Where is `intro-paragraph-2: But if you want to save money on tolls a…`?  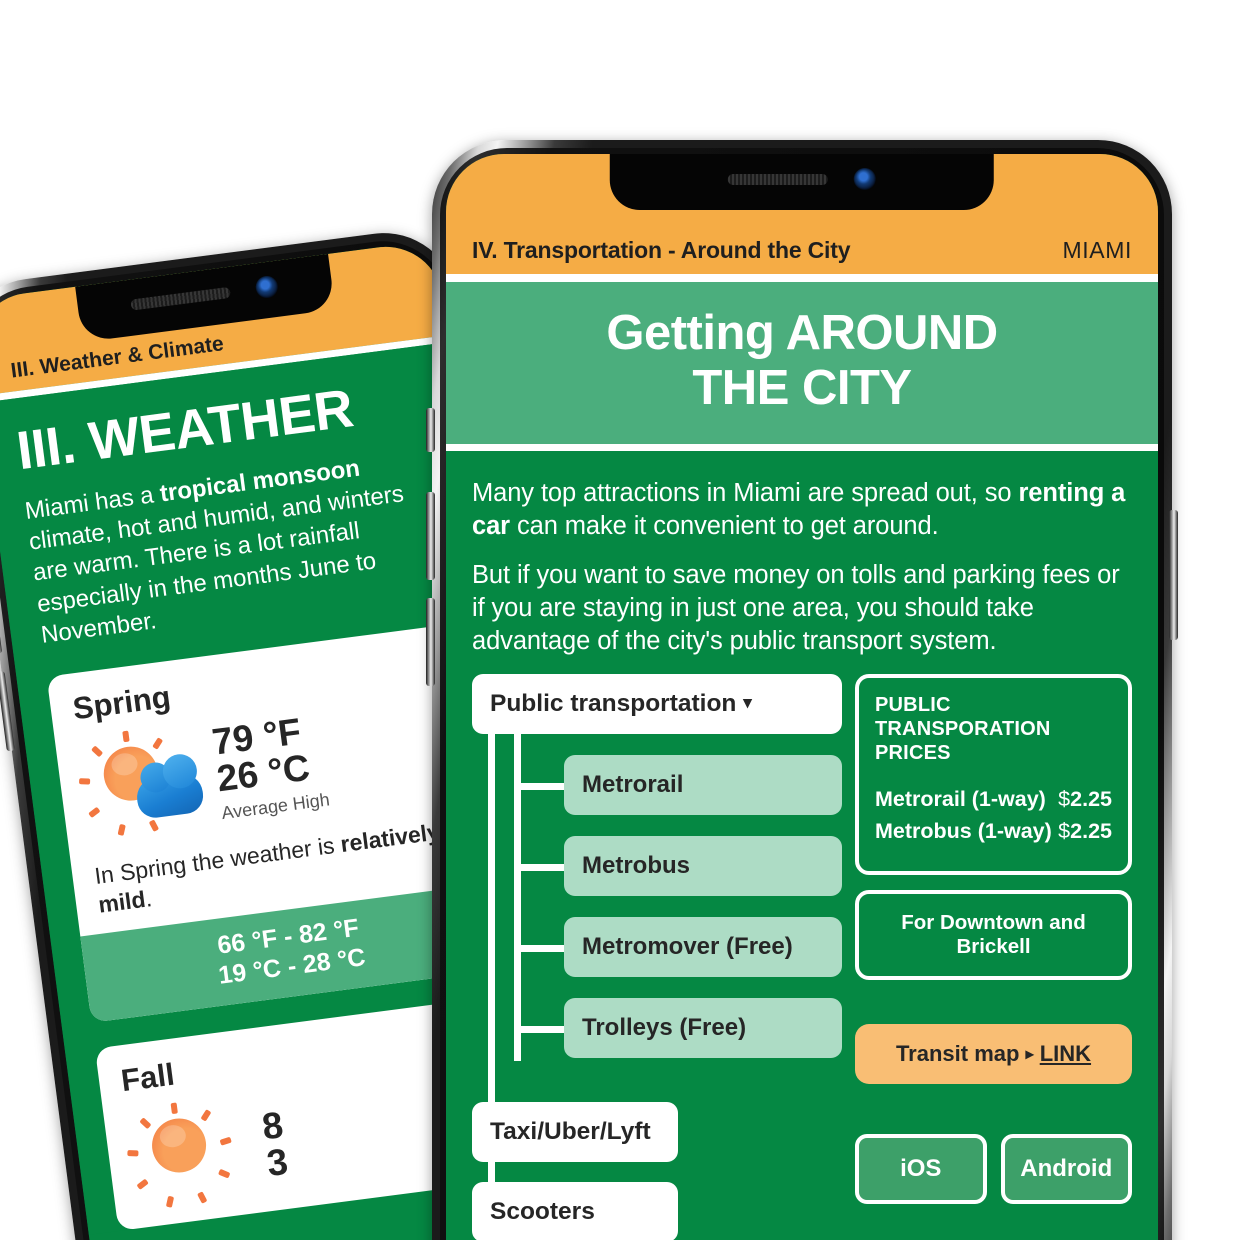
intro-paragraph-2: But if you want to save money on tolls a… is located at coordinates (796, 608).